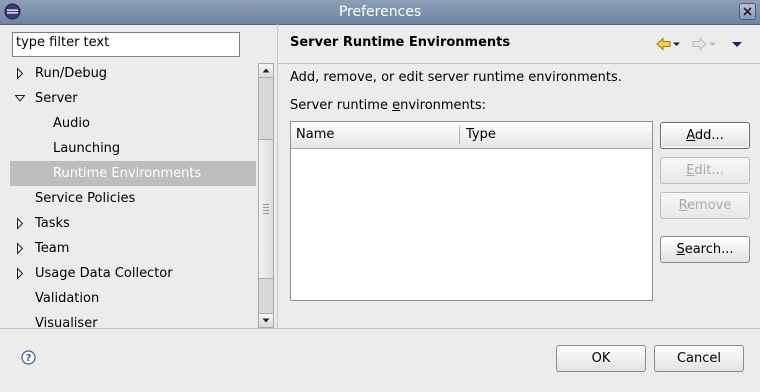 Image resolution: width=760 pixels, height=392 pixels. I want to click on tree-item: Server, so click(133, 98).